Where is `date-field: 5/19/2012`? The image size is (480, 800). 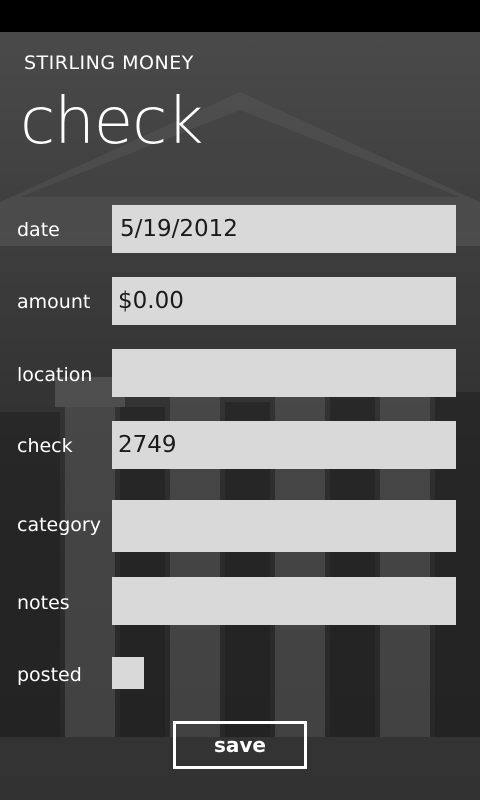
date-field: 5/19/2012 is located at coordinates (284, 229).